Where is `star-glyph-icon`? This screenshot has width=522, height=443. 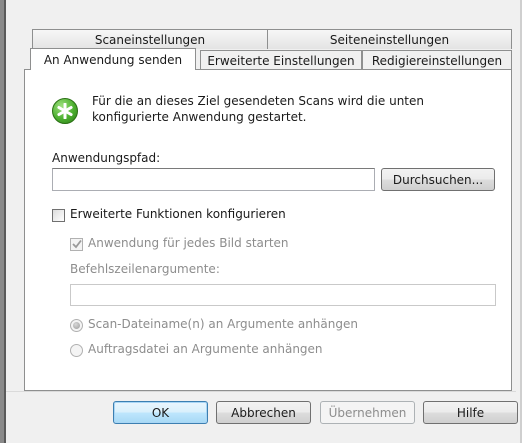
star-glyph-icon is located at coordinates (65, 111).